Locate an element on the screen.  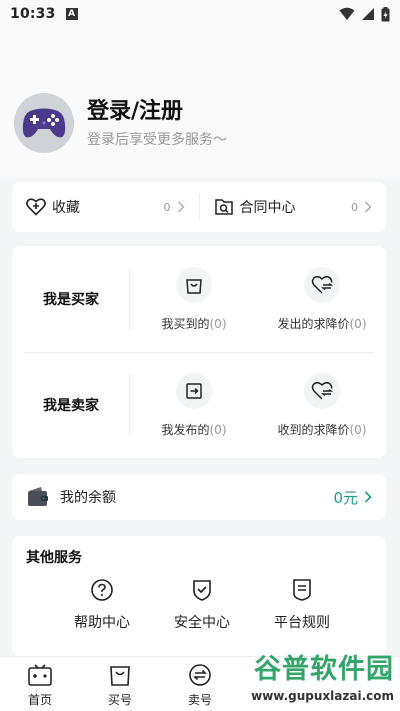
cell-signal-icon is located at coordinates (368, 14).